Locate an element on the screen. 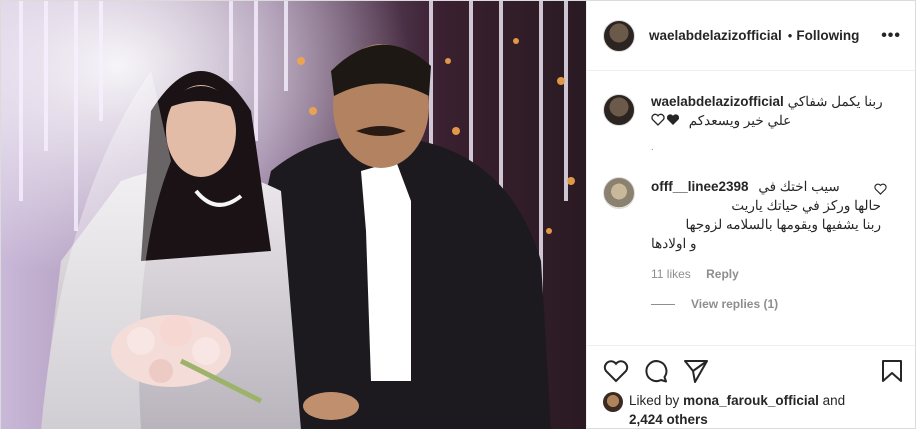 This screenshot has height=429, width=916. view-replies-button: View replies (1) is located at coordinates (775, 304).